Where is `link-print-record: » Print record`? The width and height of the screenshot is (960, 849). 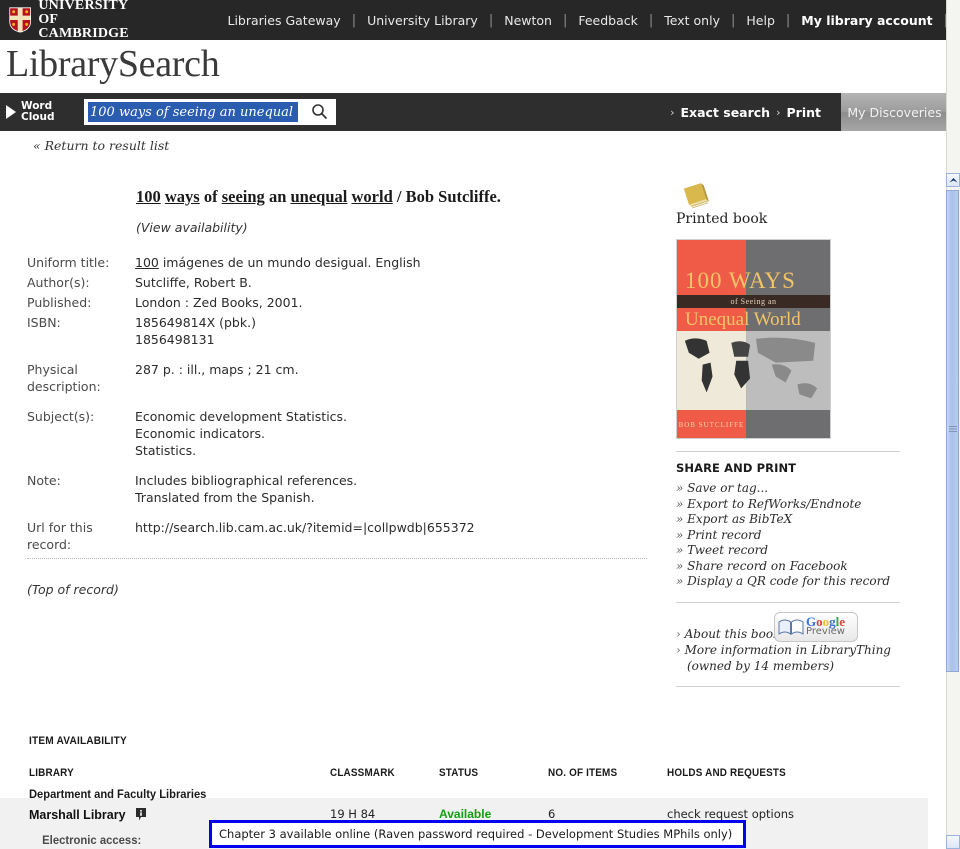 link-print-record: » Print record is located at coordinates (788, 536).